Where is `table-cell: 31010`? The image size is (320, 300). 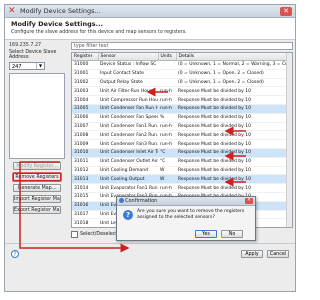
table-cell: 31010 is located at coordinates (85, 153).